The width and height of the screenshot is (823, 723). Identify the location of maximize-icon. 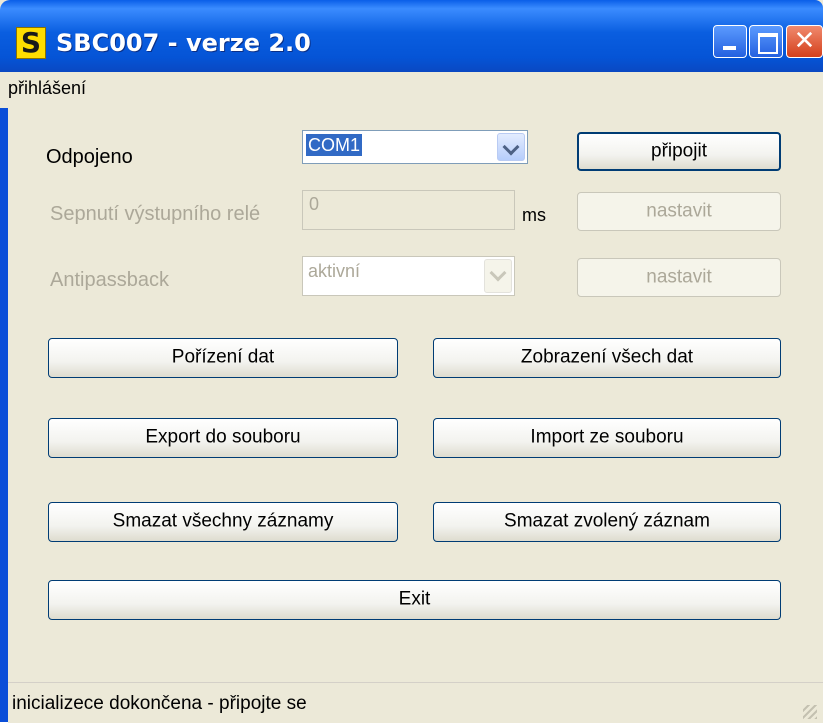
(768, 43).